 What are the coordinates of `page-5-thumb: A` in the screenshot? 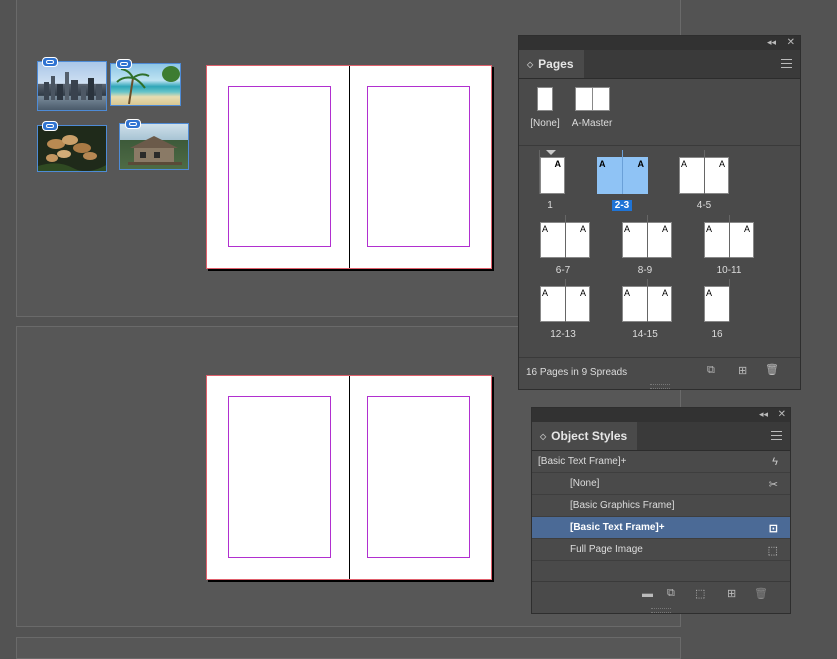 It's located at (716, 175).